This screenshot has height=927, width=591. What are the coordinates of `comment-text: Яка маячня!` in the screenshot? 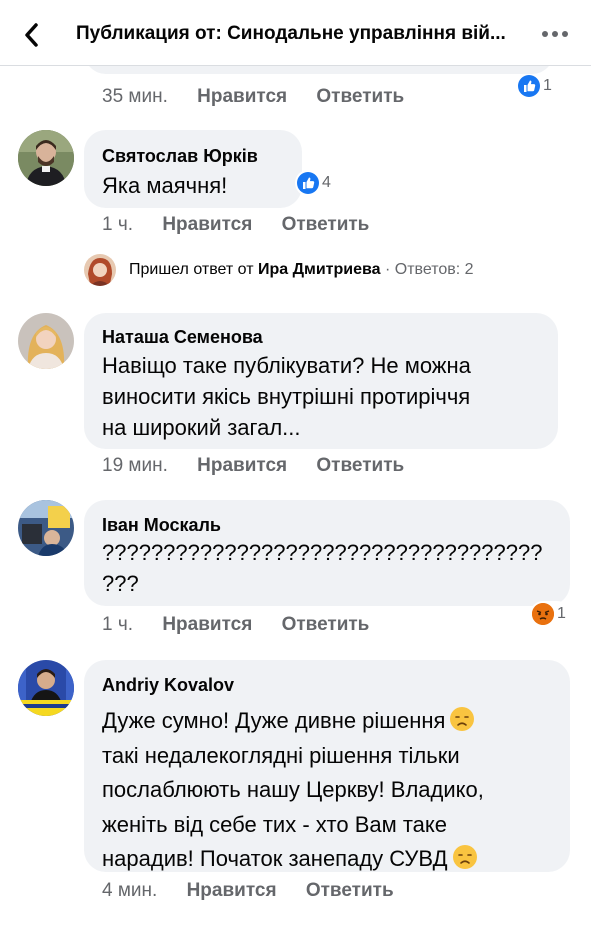 It's located at (164, 185).